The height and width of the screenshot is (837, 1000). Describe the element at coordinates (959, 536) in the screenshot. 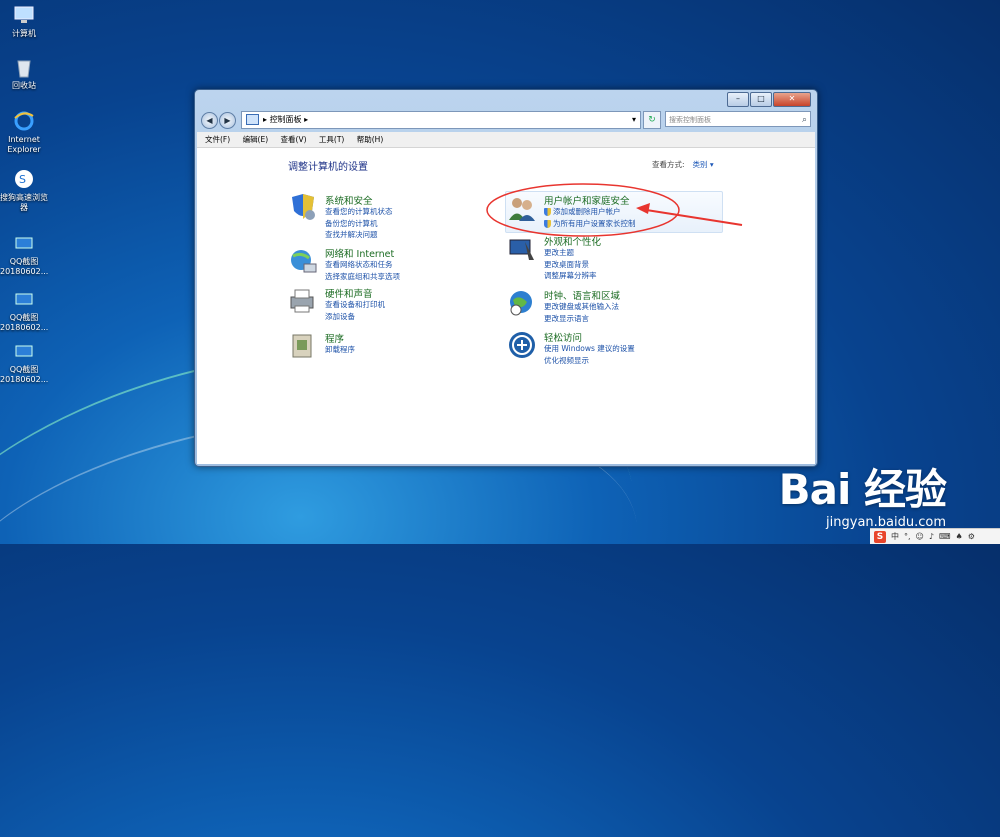

I see `skin-icon: ♠` at that location.